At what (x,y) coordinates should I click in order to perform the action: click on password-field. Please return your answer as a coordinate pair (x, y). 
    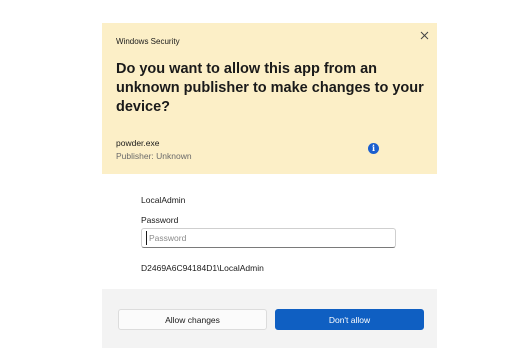
    Looking at the image, I should click on (268, 238).